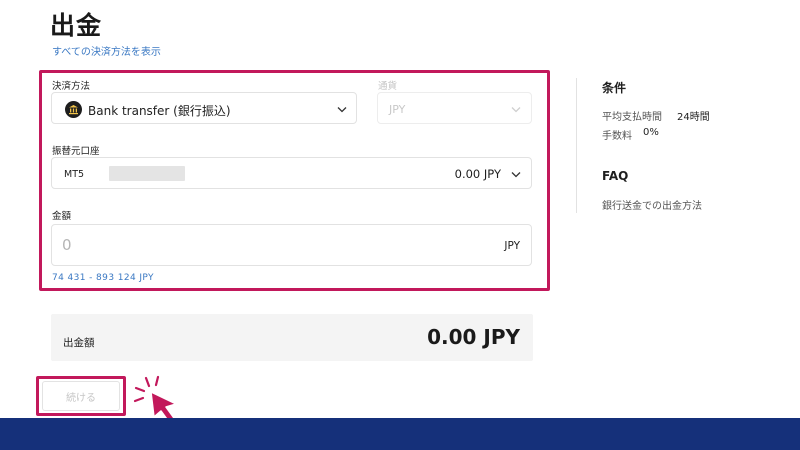 Image resolution: width=800 pixels, height=450 pixels. I want to click on withdrawal-summary: 出金額 0.00 JPY, so click(292, 337).